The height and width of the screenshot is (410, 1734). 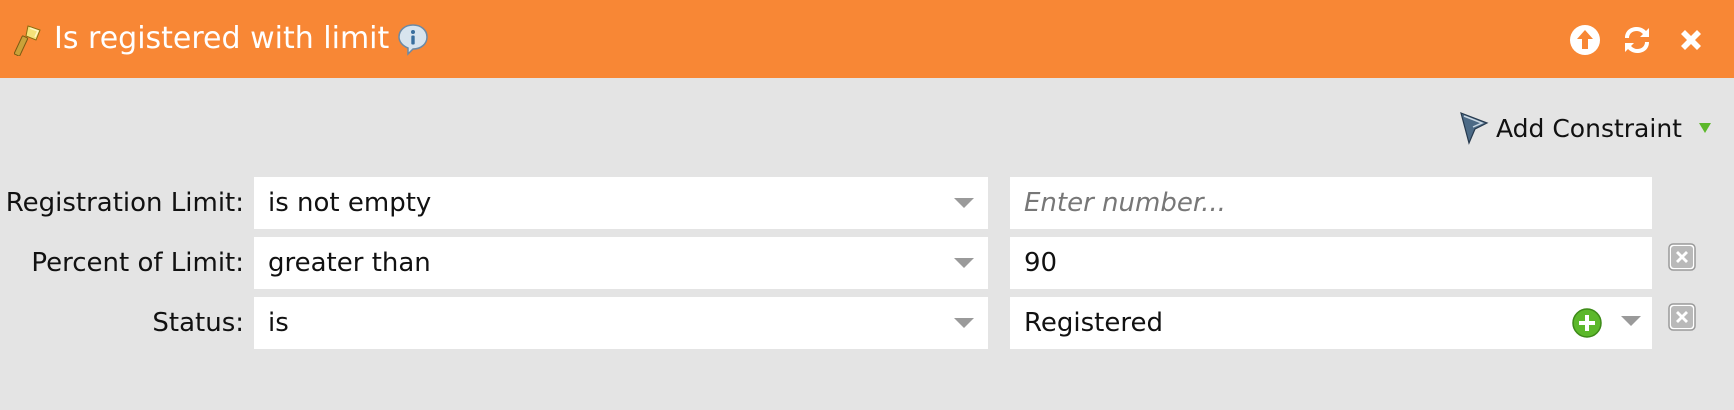 What do you see at coordinates (1331, 263) in the screenshot?
I see `percent-of-limit-value-input: 90` at bounding box center [1331, 263].